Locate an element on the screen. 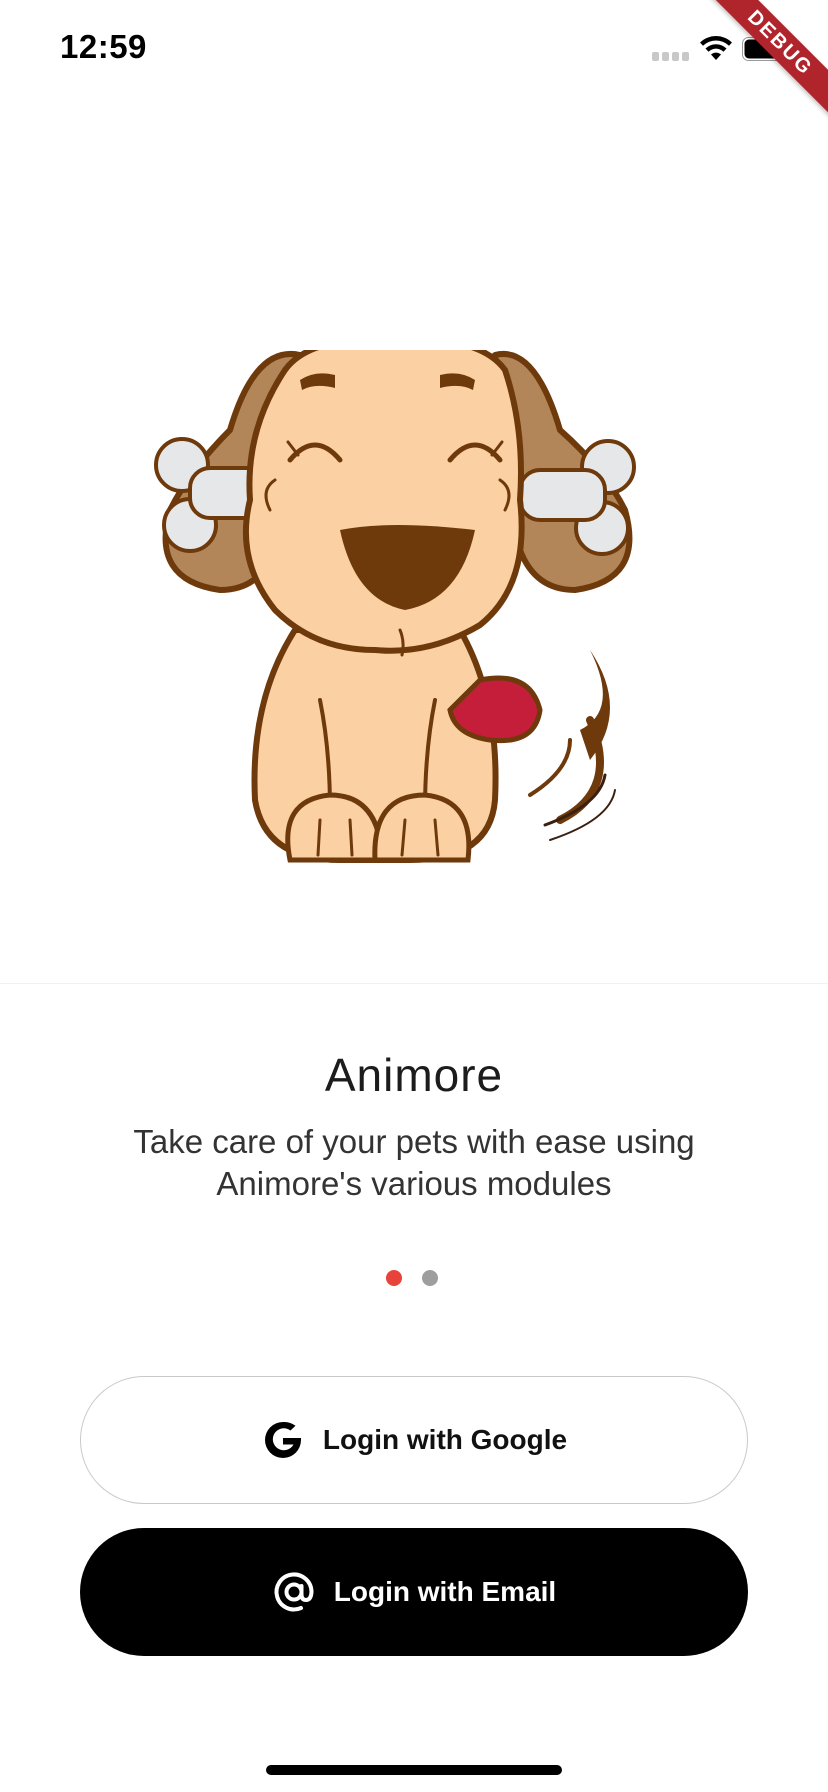 This screenshot has height=1792, width=828. google-g-icon is located at coordinates (282, 1439).